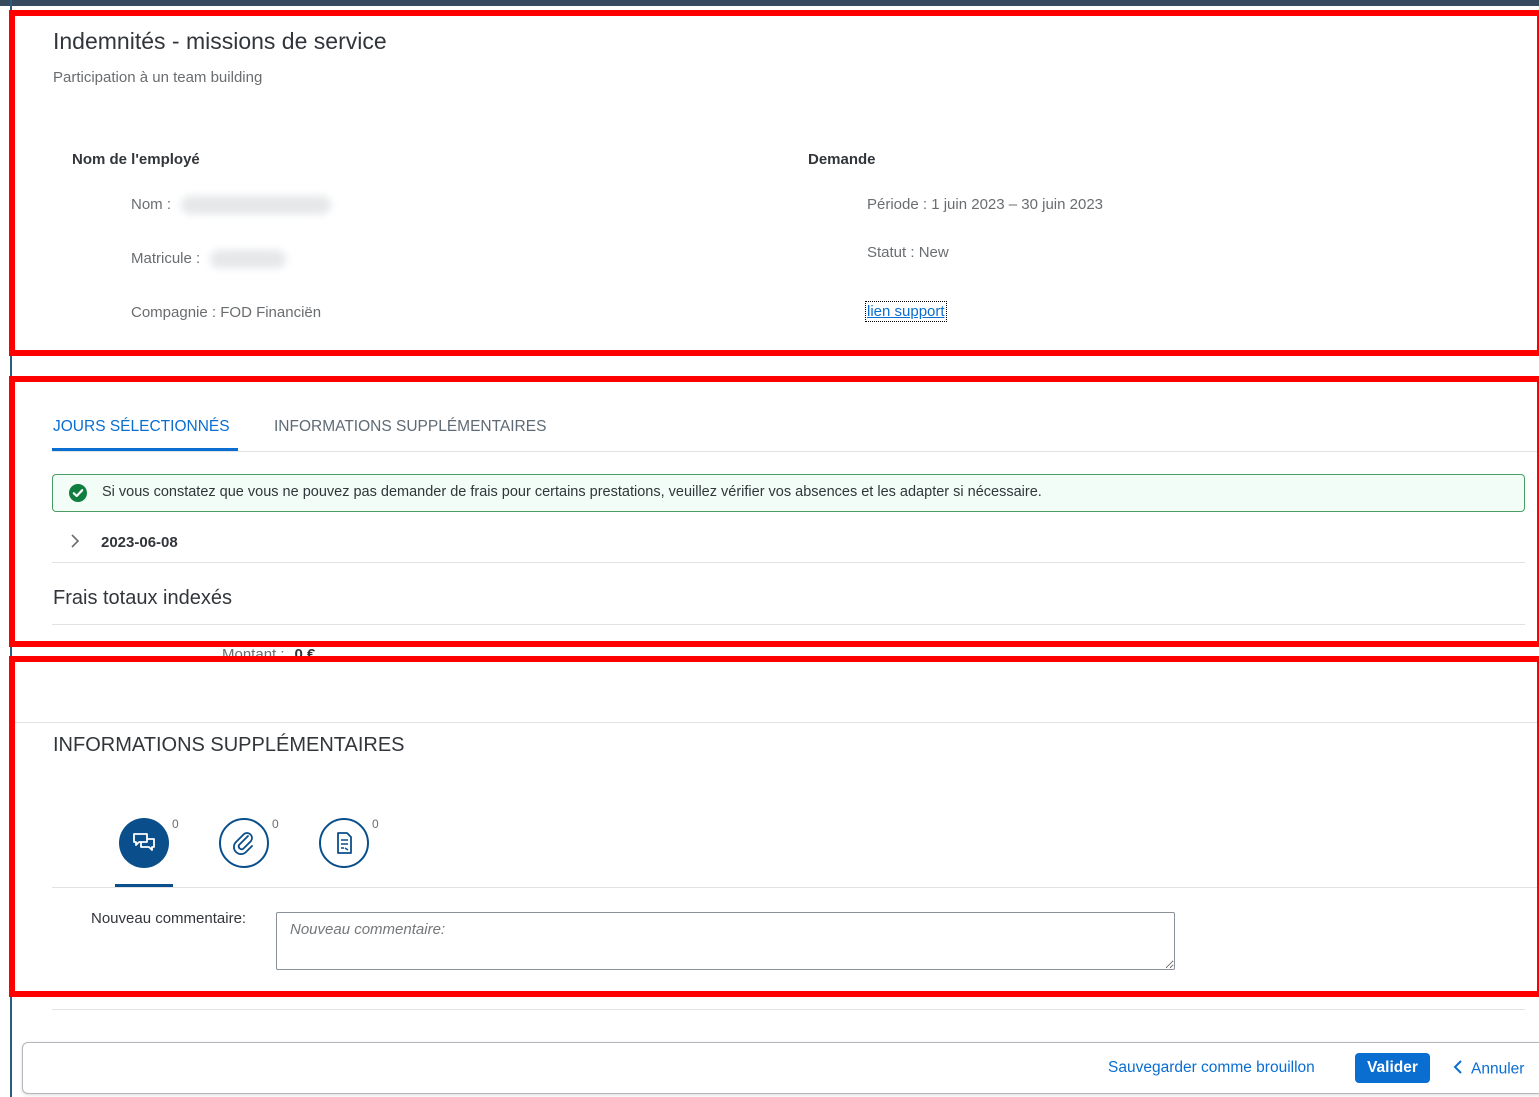  Describe the element at coordinates (908, 252) in the screenshot. I see `request-status: Statut : New` at that location.